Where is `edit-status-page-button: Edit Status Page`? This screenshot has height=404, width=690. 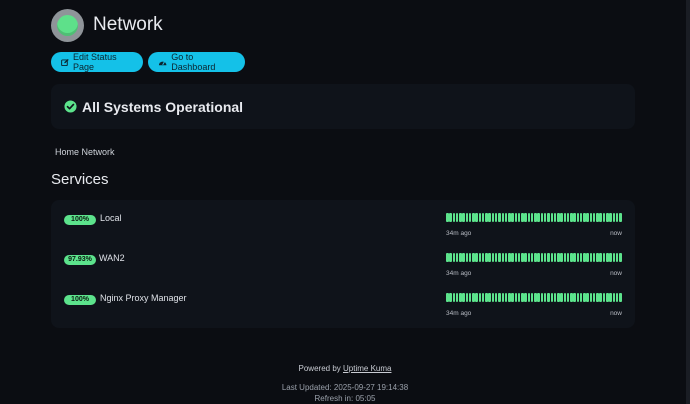 edit-status-page-button: Edit Status Page is located at coordinates (97, 62).